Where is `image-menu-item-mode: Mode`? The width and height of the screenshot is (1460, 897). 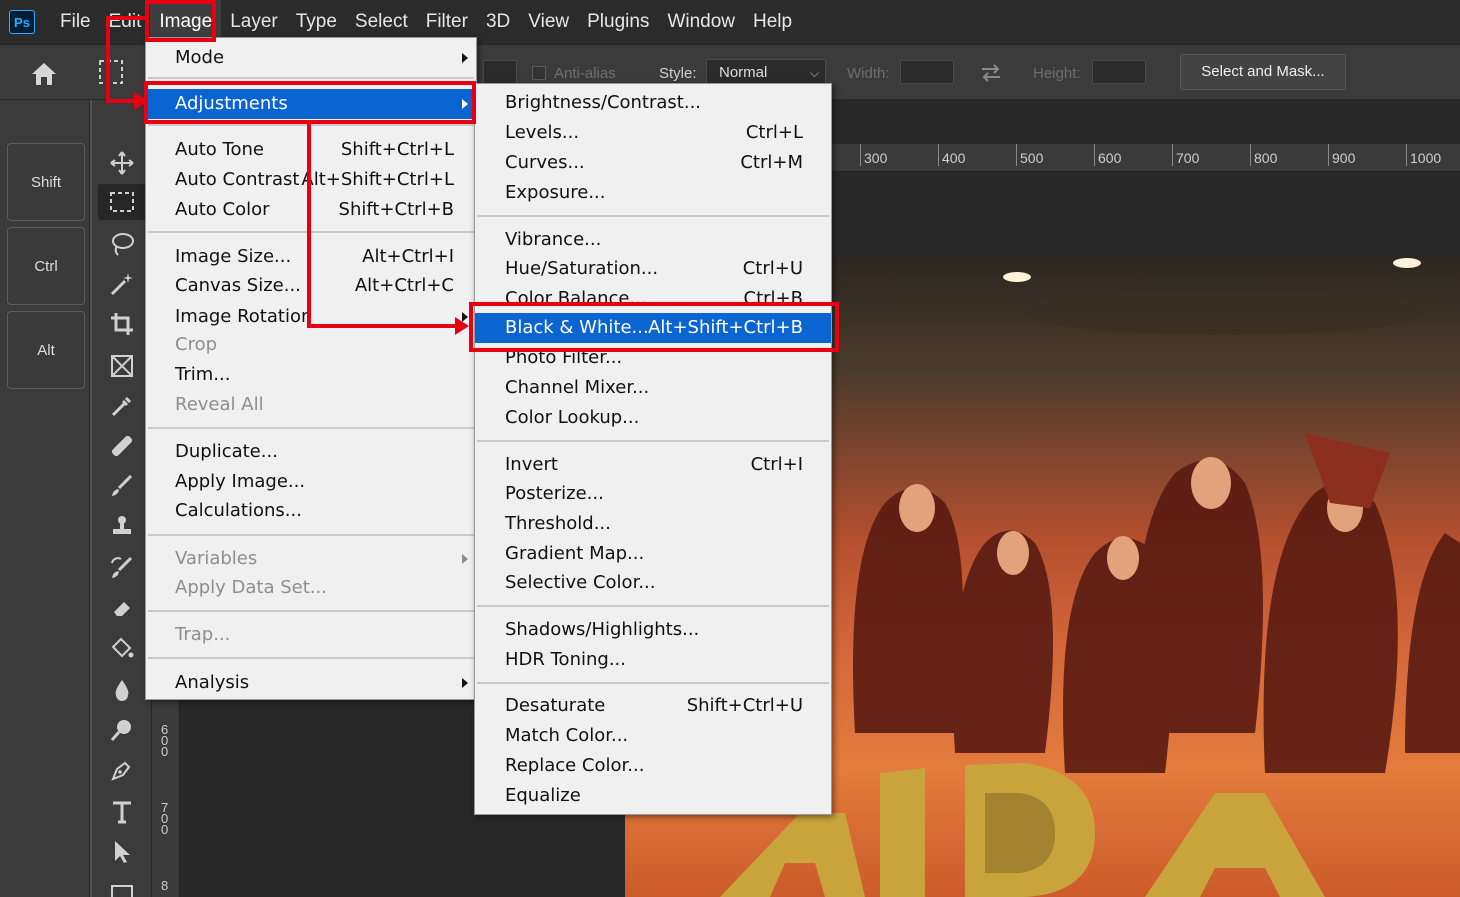
image-menu-item-mode: Mode is located at coordinates (311, 58).